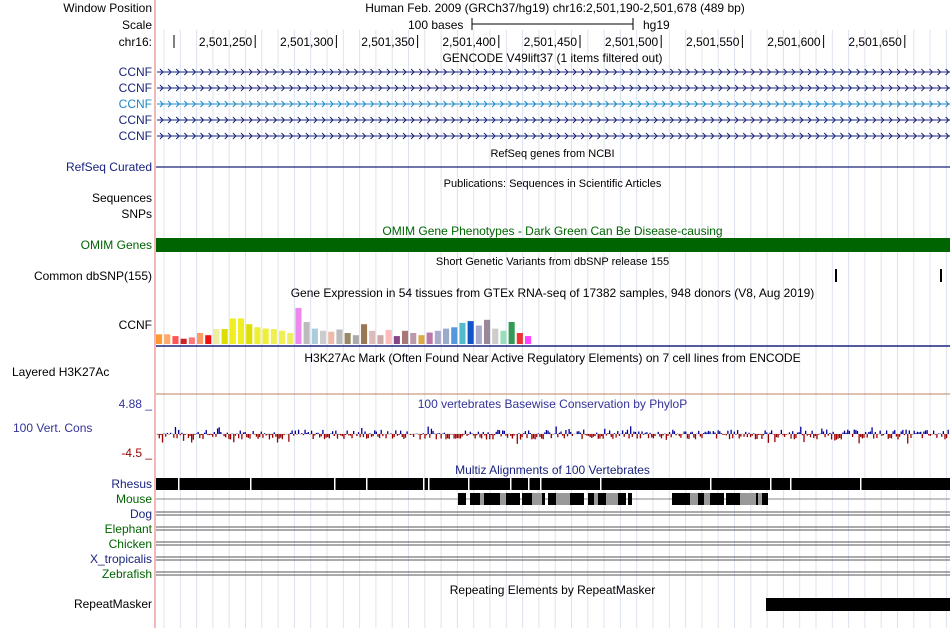  Describe the element at coordinates (875, 42) in the screenshot. I see `ruler-tick-label: 2,501,650` at that location.